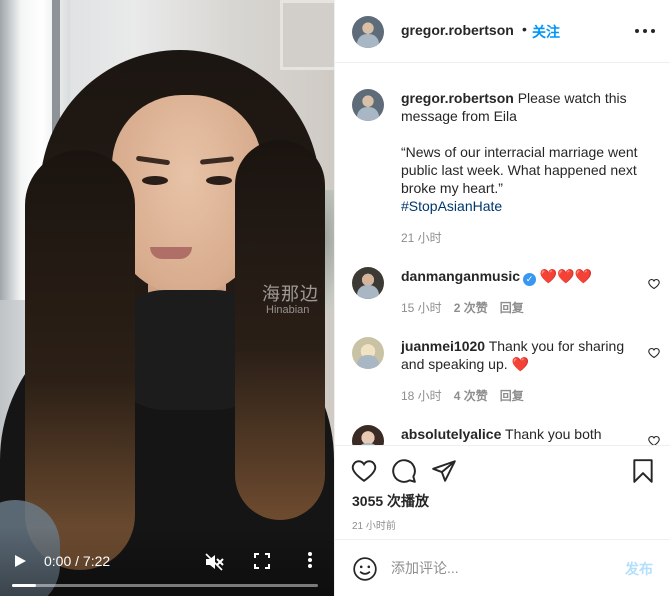 The width and height of the screenshot is (670, 596). I want to click on comment-username: absolutelyalice, so click(451, 434).